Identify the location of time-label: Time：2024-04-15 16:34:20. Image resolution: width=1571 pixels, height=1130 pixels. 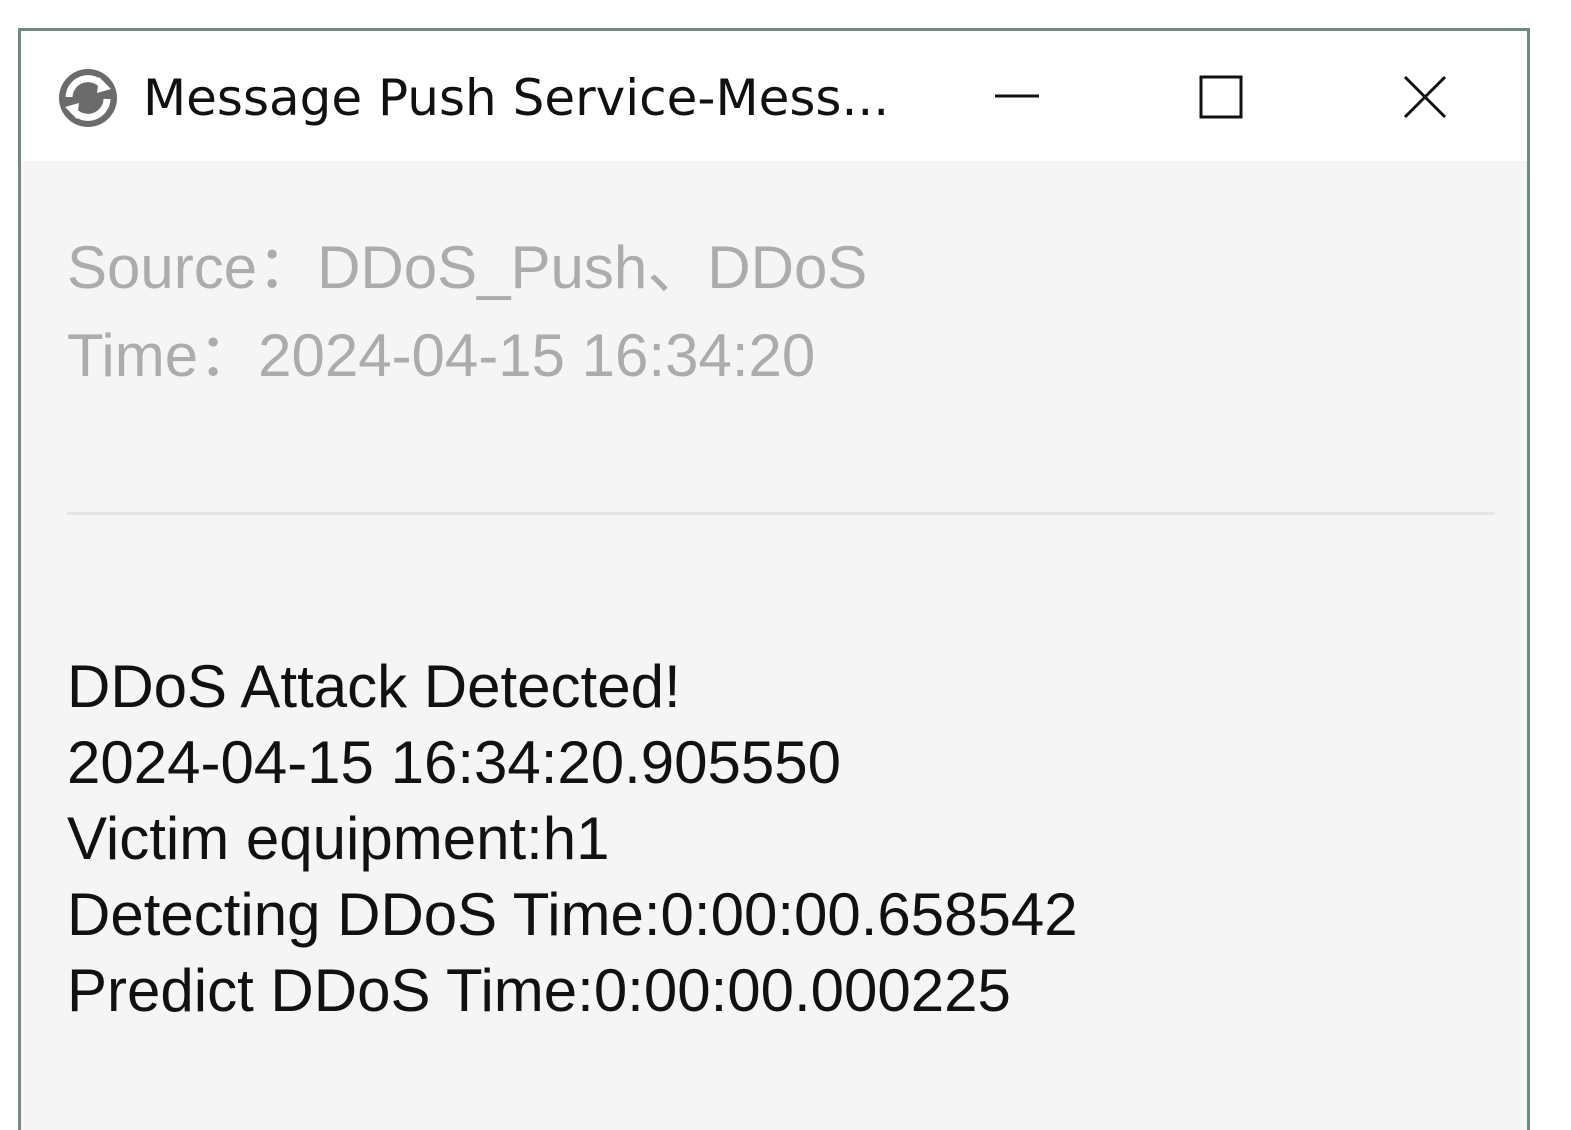
(441, 355).